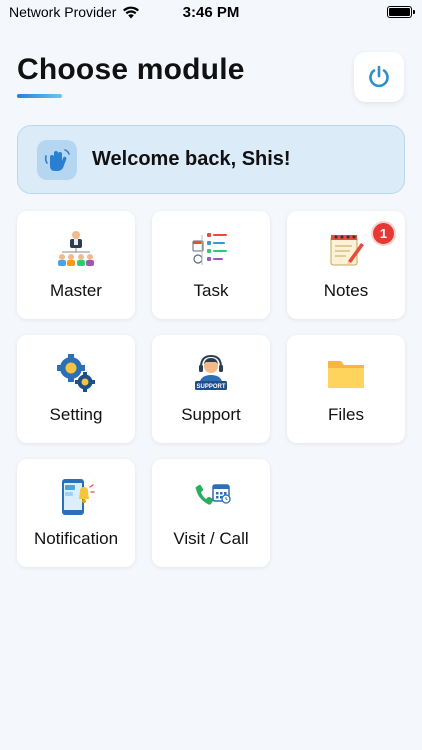 Image resolution: width=422 pixels, height=750 pixels. I want to click on module-label: Visit / Call, so click(211, 538).